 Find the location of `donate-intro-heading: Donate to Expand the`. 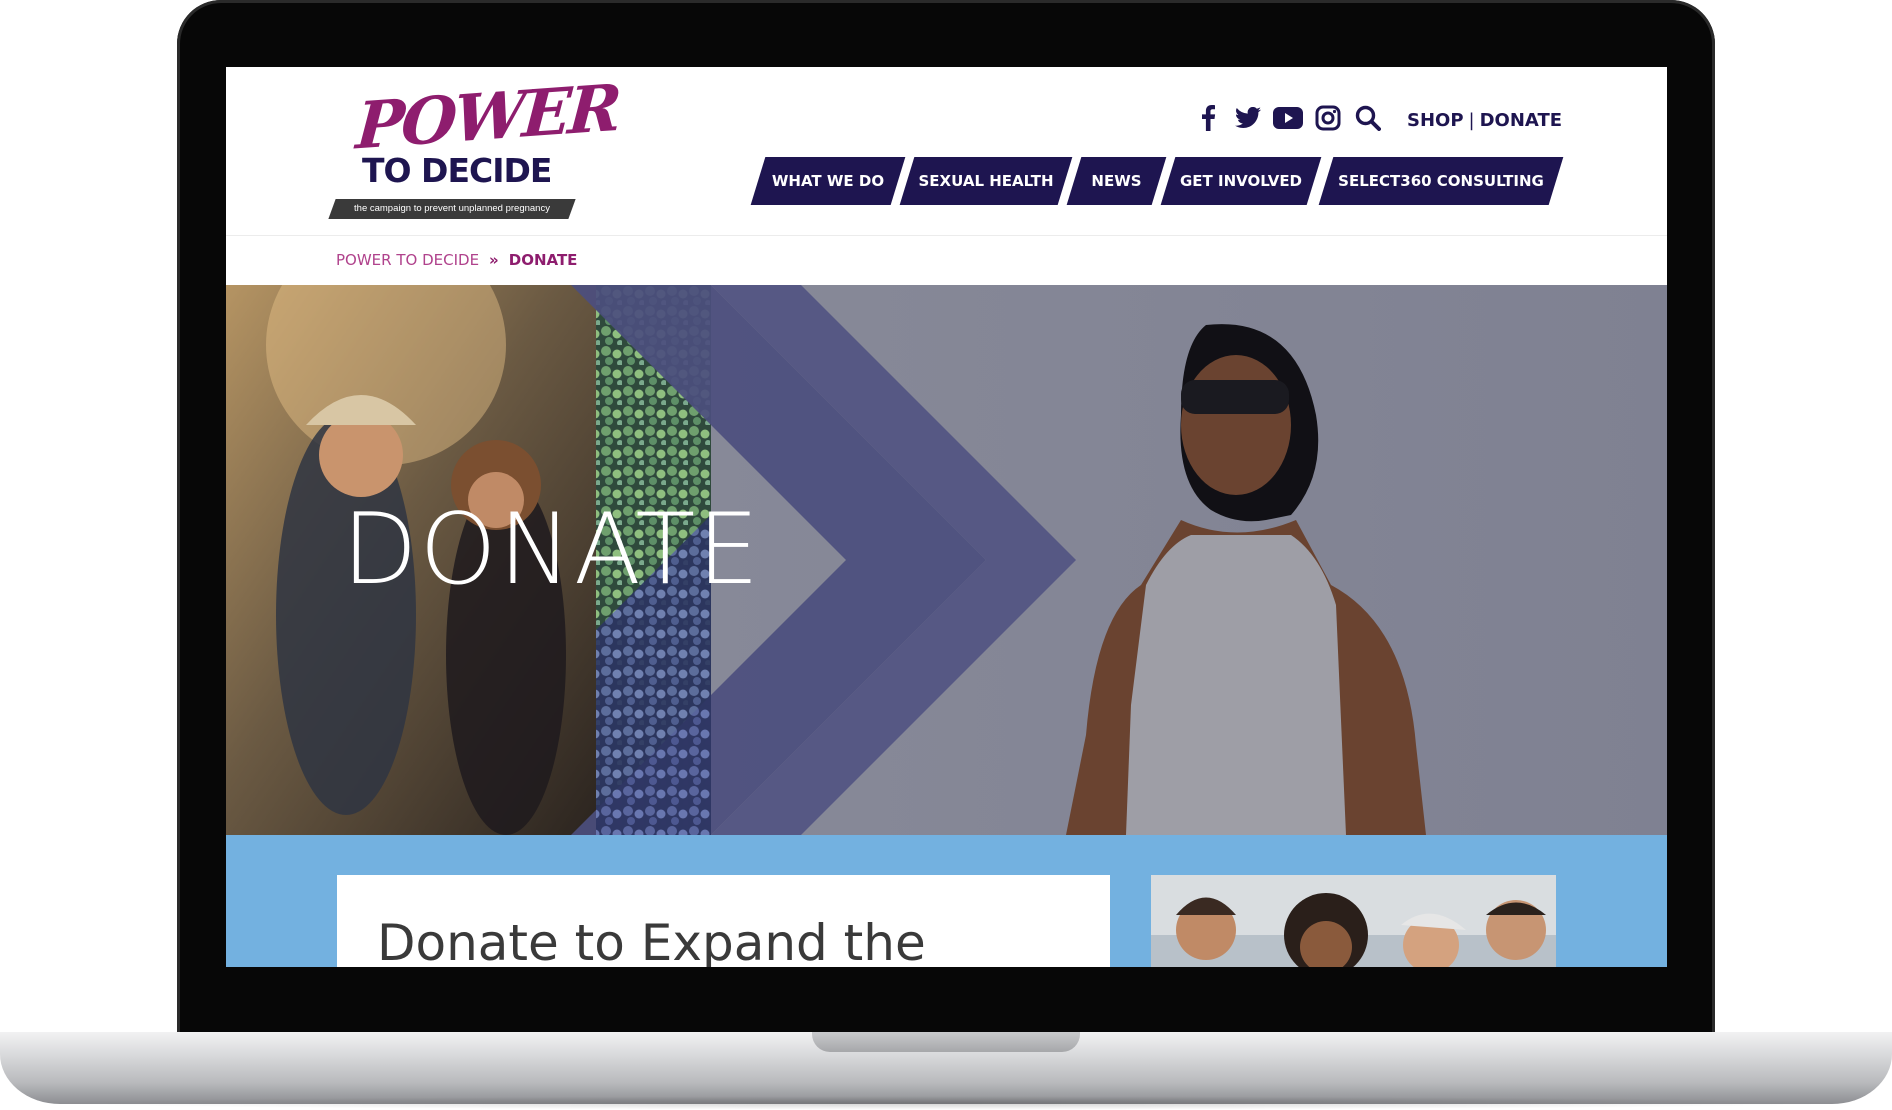

donate-intro-heading: Donate to Expand the is located at coordinates (651, 940).